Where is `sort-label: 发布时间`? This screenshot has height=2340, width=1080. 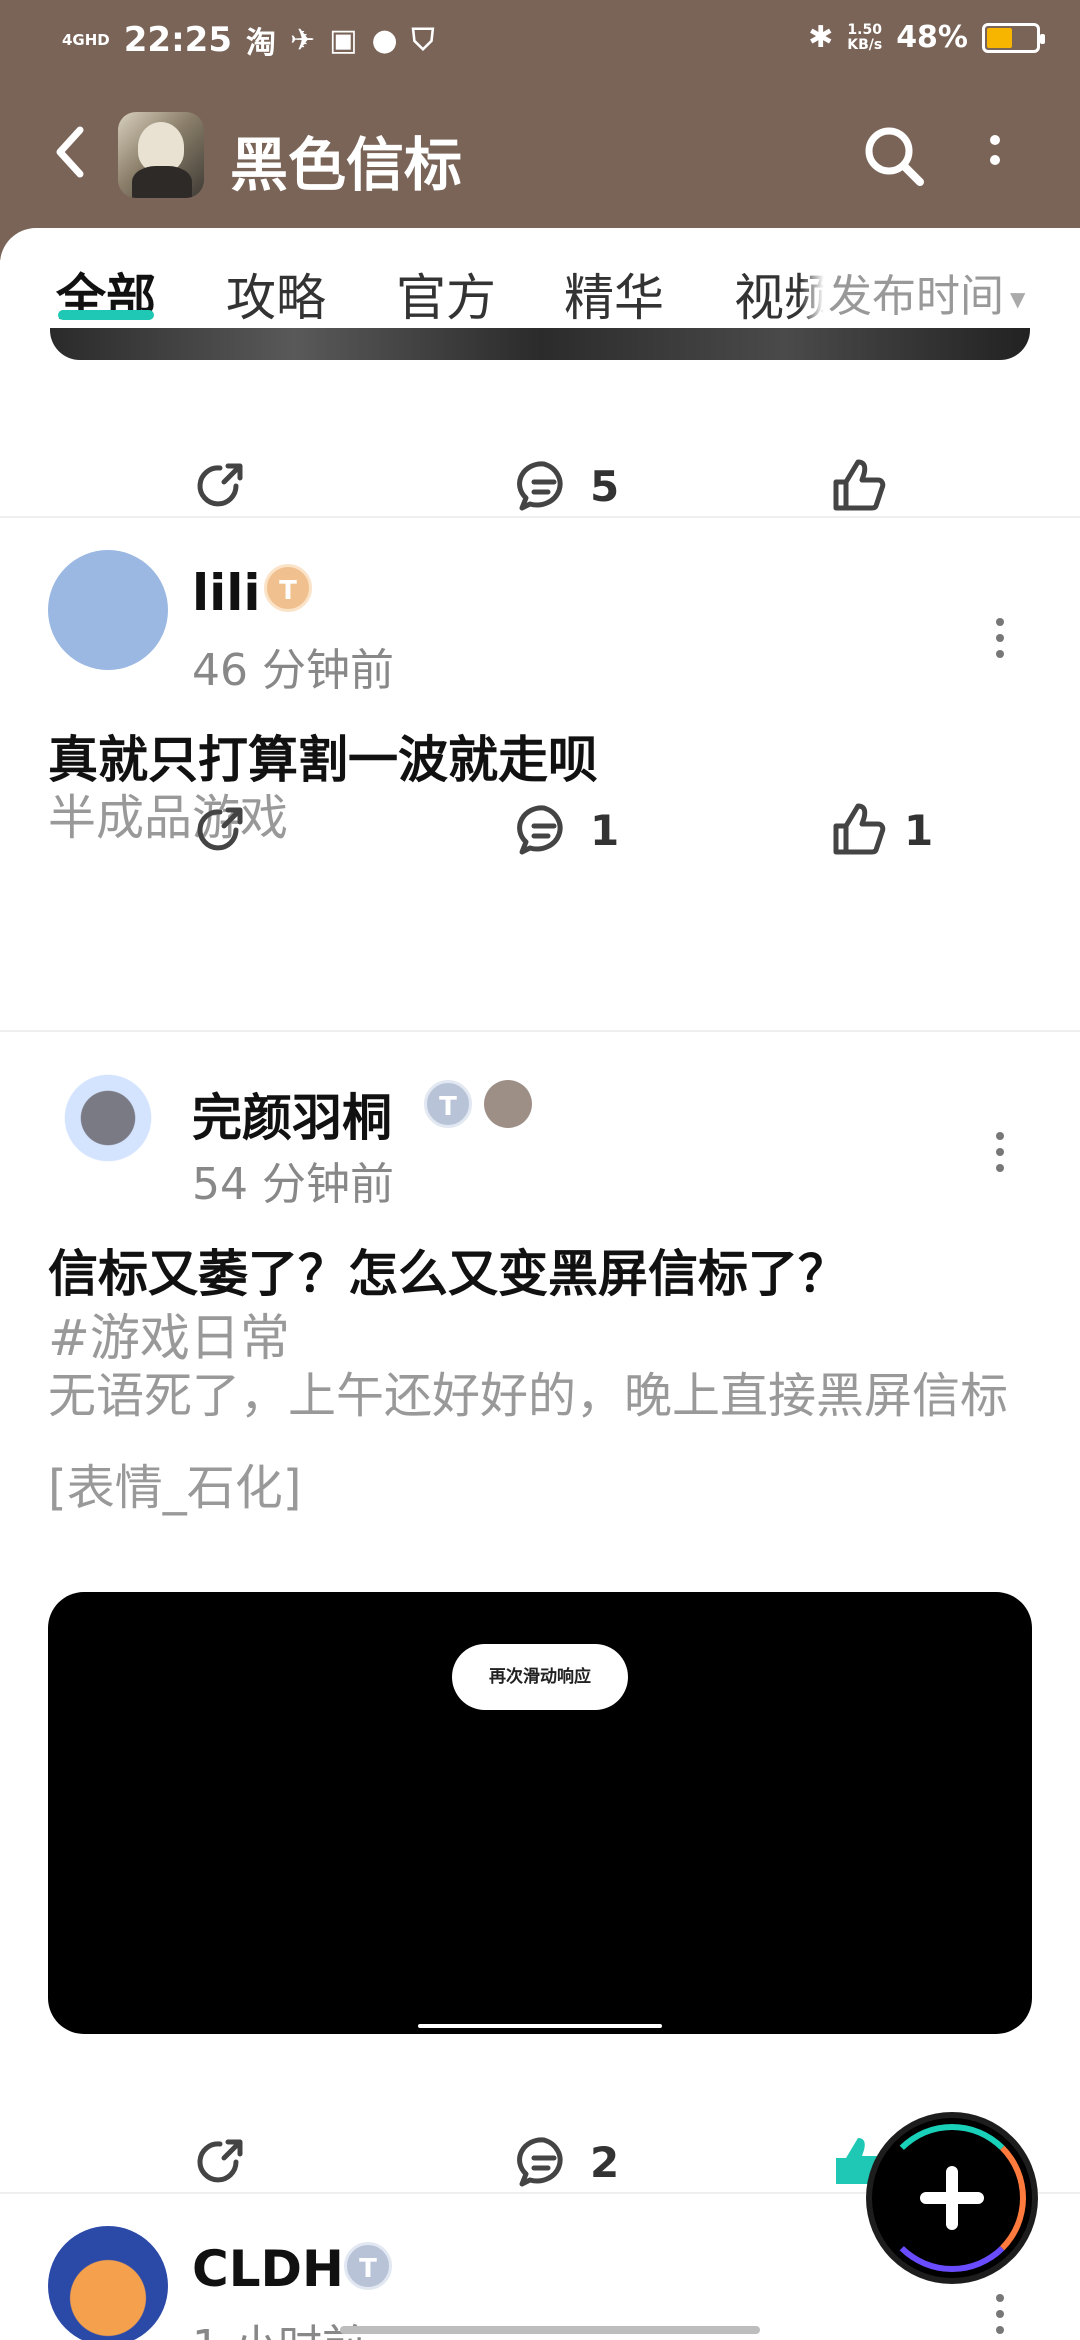 sort-label: 发布时间 is located at coordinates (916, 296).